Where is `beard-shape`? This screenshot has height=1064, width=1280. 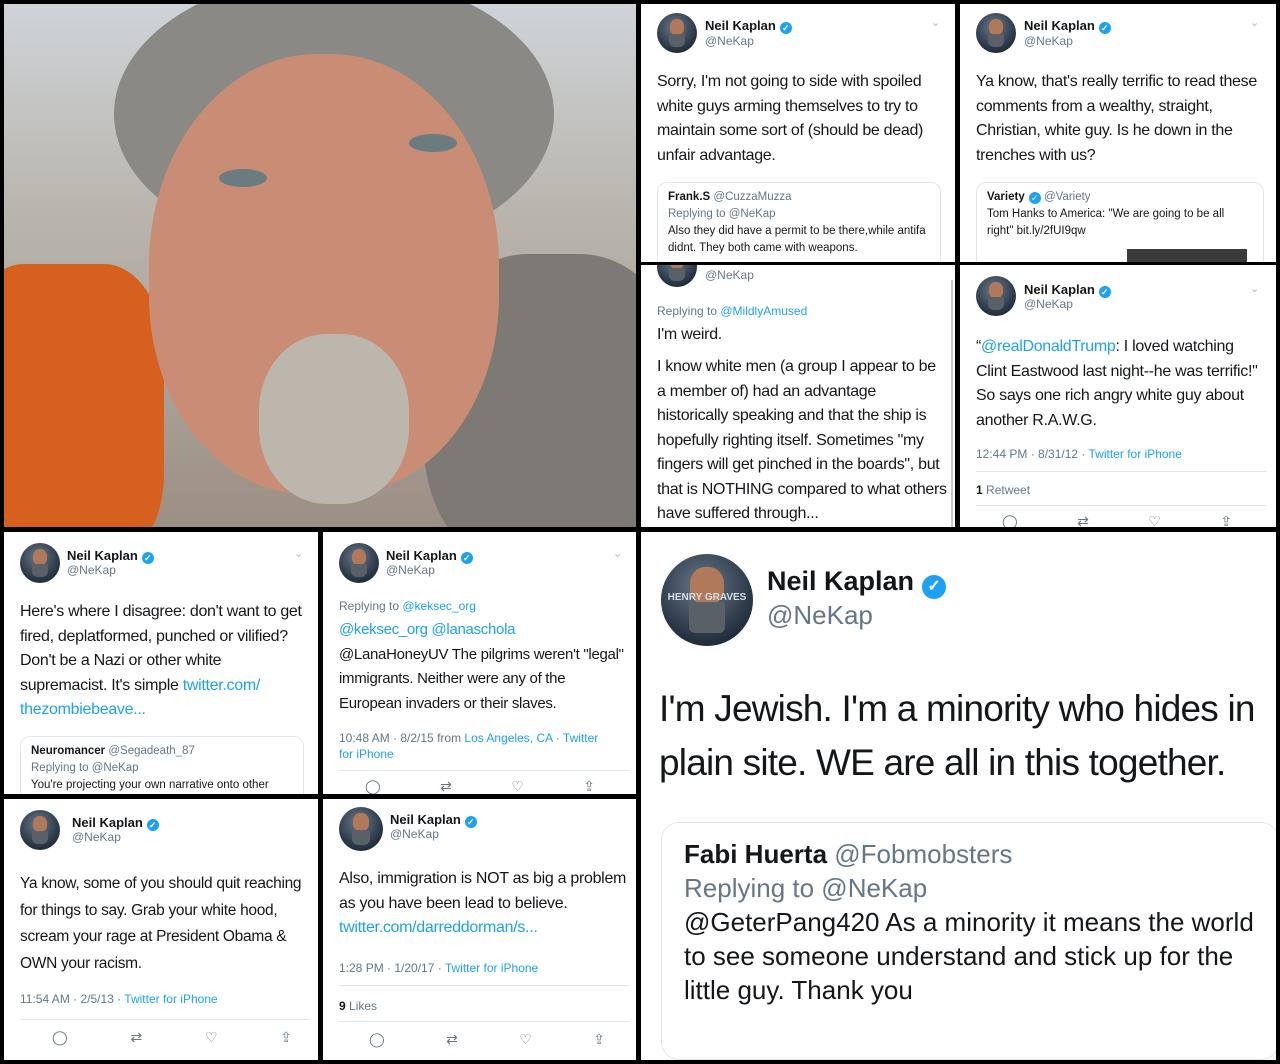
beard-shape is located at coordinates (334, 419).